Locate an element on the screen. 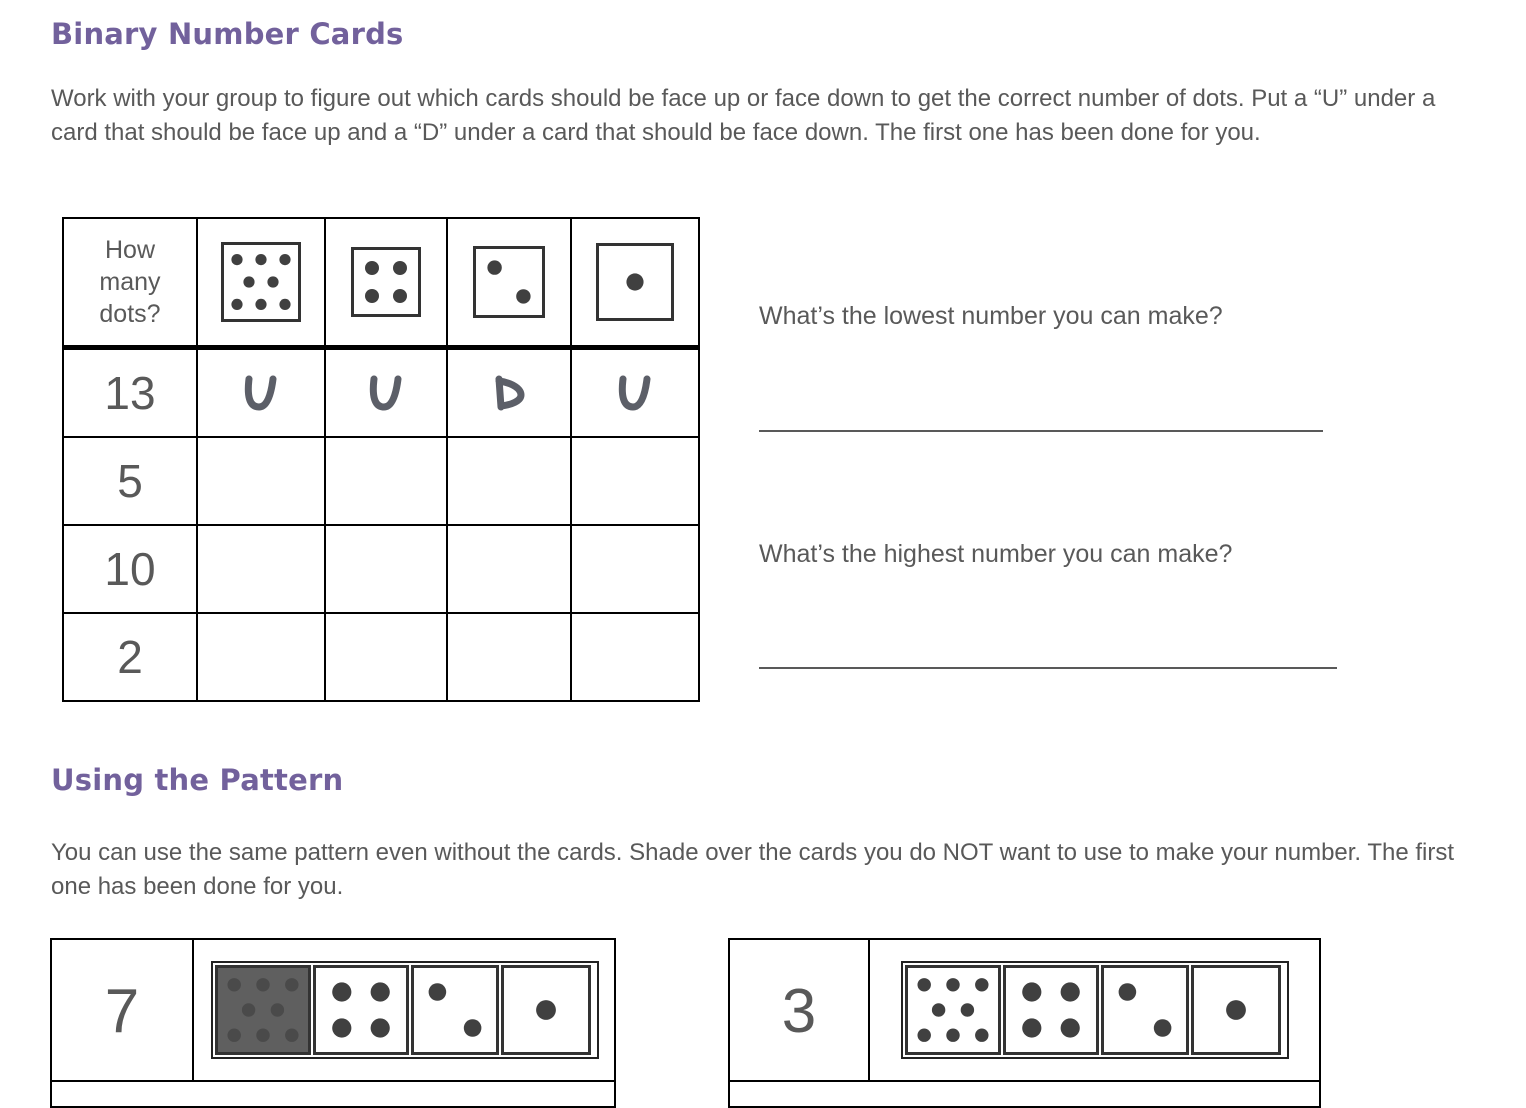 Image resolution: width=1526 pixels, height=1108 pixels. card-2-header is located at coordinates (509, 283).